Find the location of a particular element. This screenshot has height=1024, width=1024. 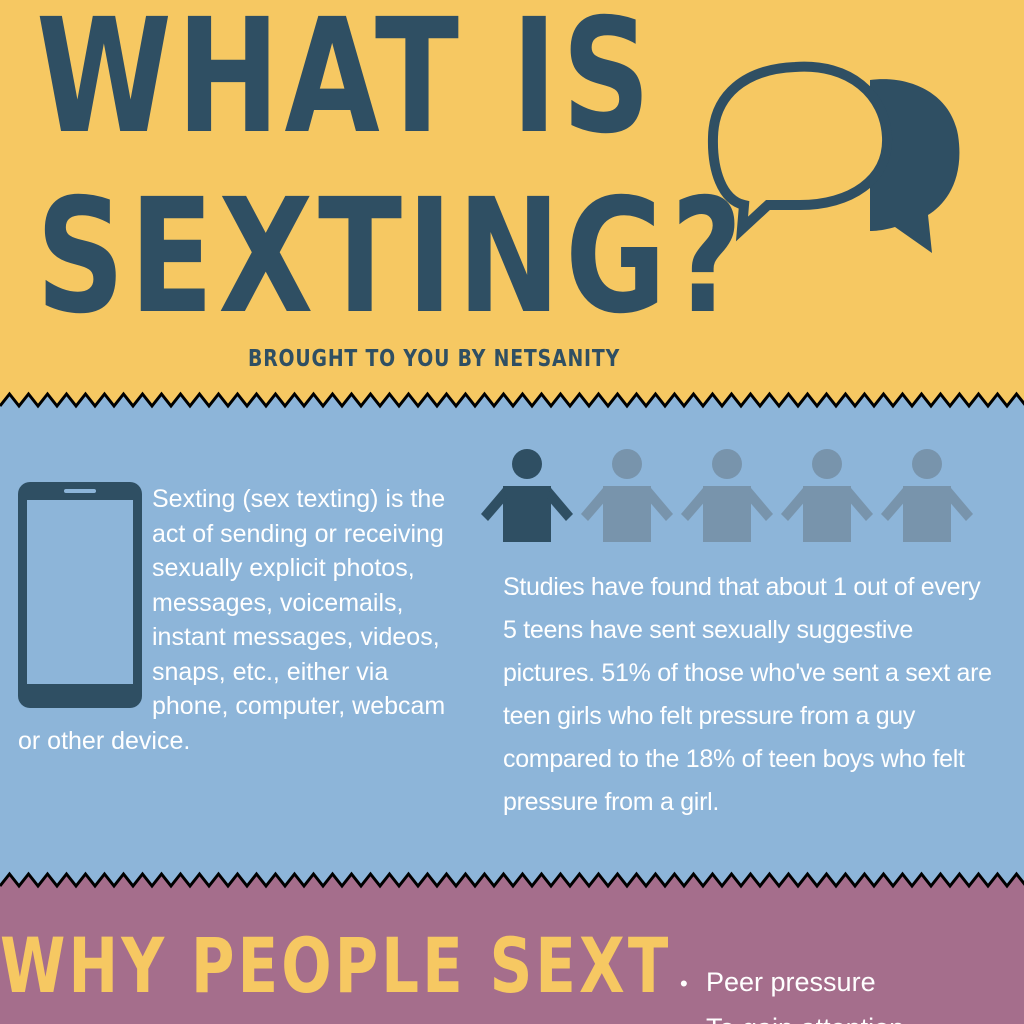

list-item: Peer pressure is located at coordinates (792, 983).